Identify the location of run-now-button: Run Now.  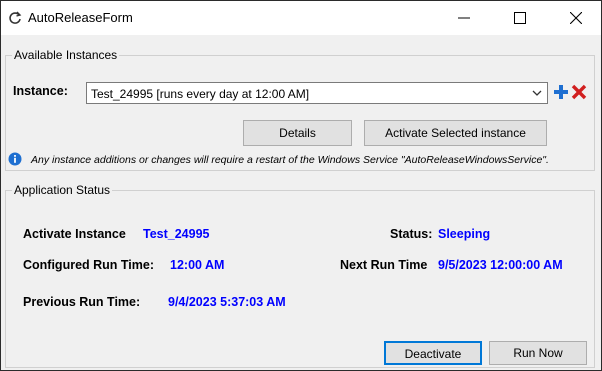
(538, 353).